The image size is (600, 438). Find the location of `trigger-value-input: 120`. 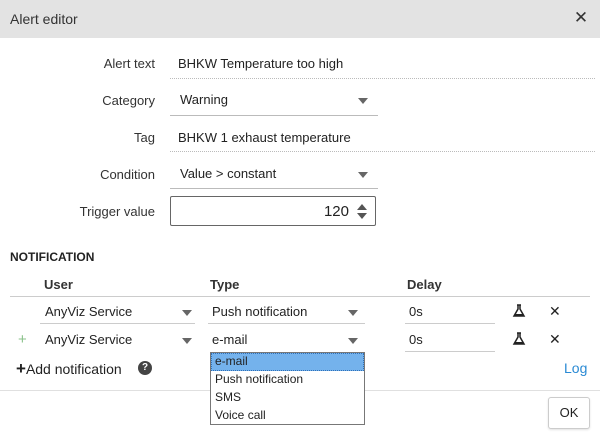

trigger-value-input: 120 is located at coordinates (273, 211).